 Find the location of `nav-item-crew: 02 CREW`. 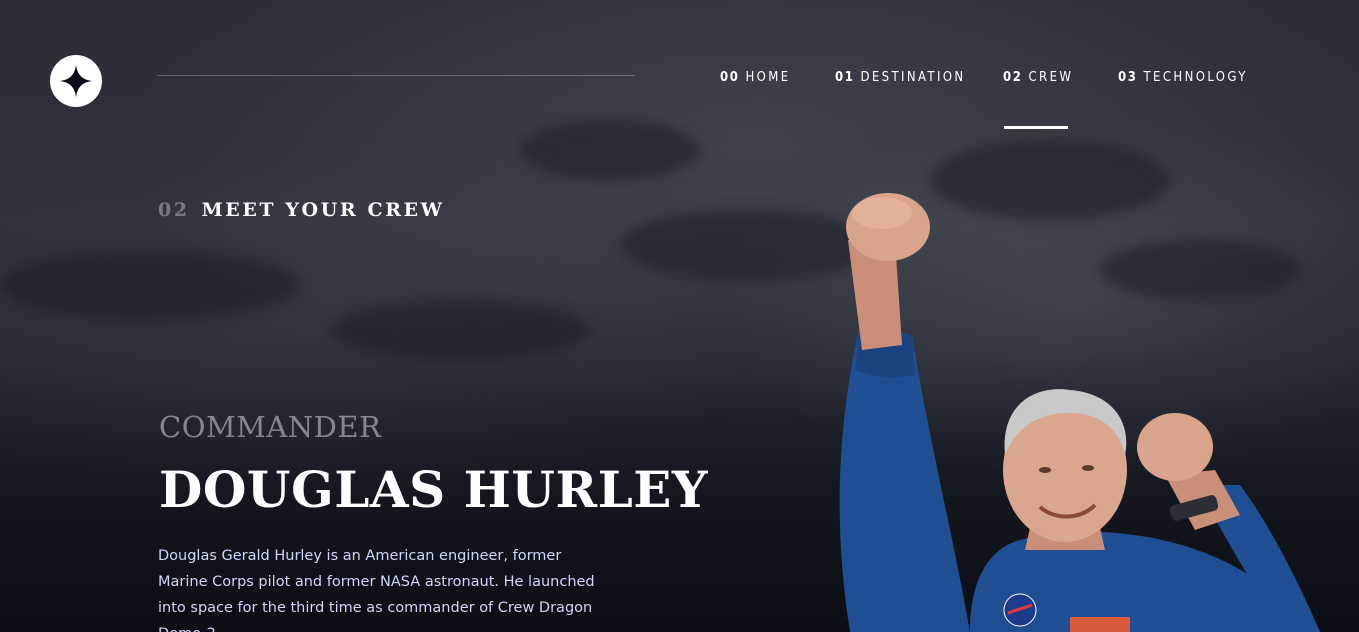

nav-item-crew: 02 CREW is located at coordinates (1038, 77).